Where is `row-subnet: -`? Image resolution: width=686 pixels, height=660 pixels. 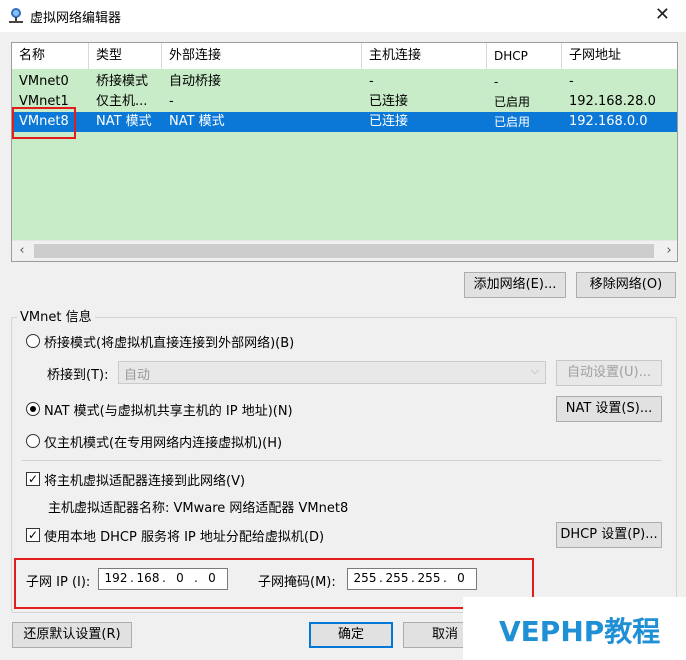
row-subnet: - is located at coordinates (571, 81).